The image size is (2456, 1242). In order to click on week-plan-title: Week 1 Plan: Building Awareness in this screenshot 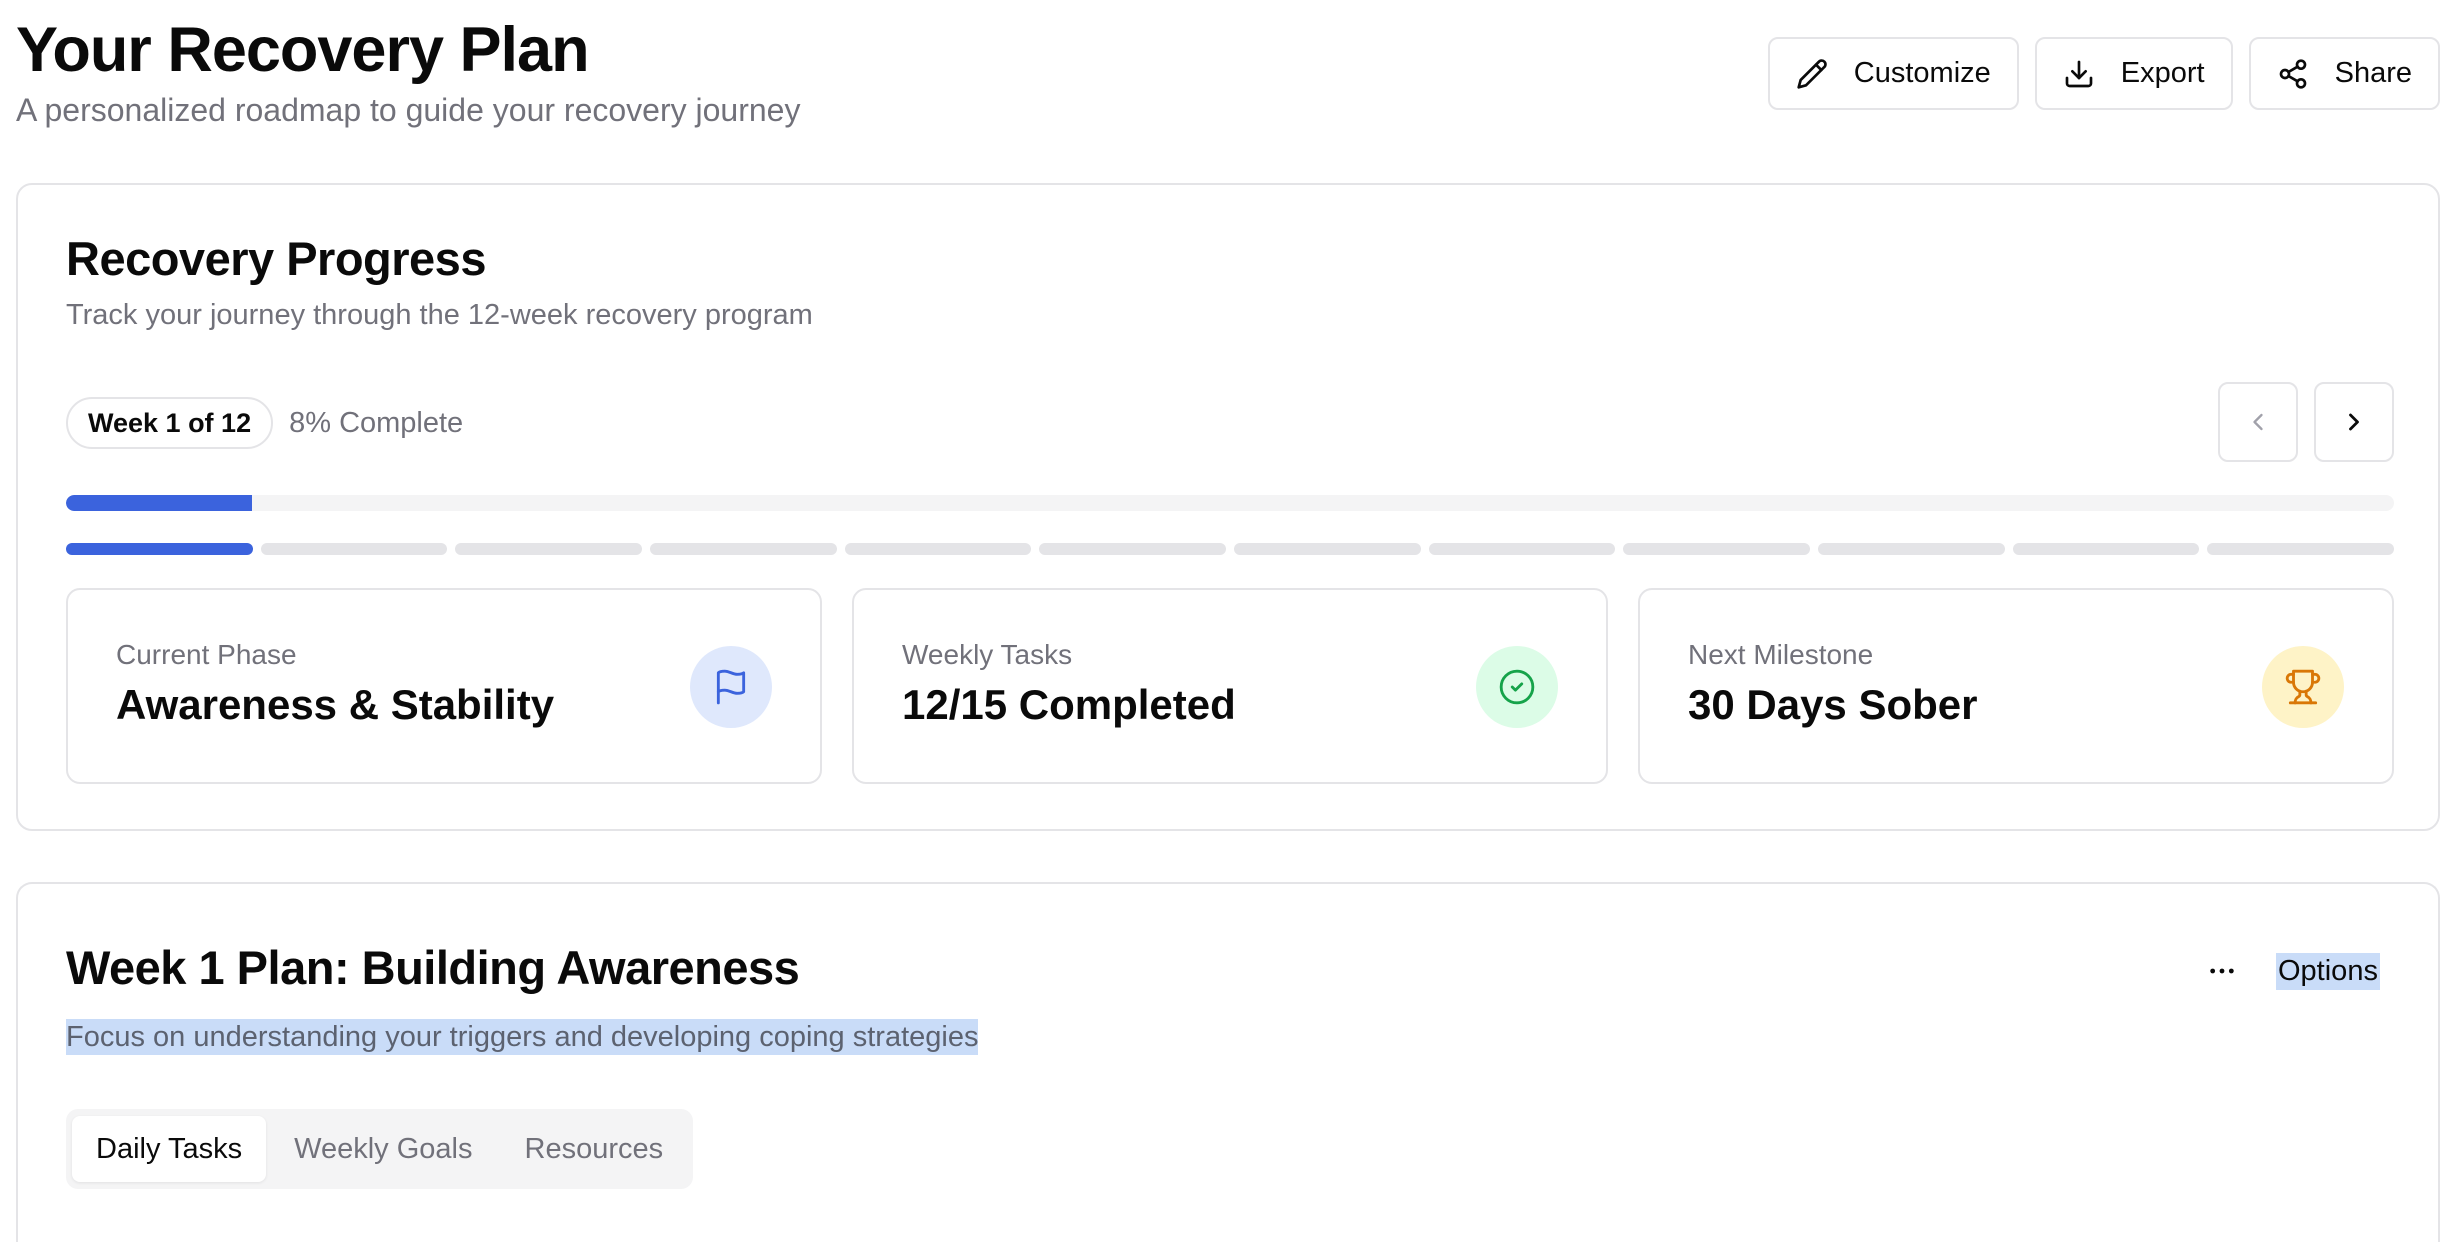, I will do `click(433, 967)`.